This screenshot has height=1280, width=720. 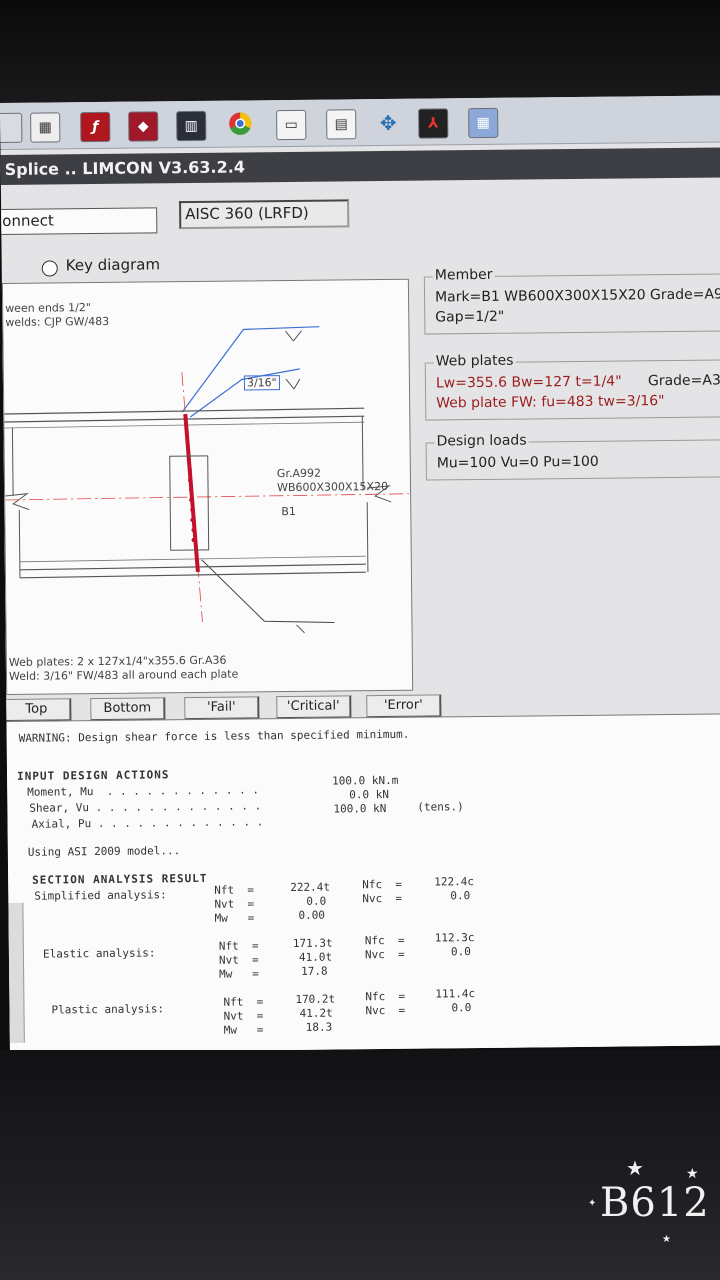 What do you see at coordinates (481, 441) in the screenshot?
I see `design-loads-title: Design loads` at bounding box center [481, 441].